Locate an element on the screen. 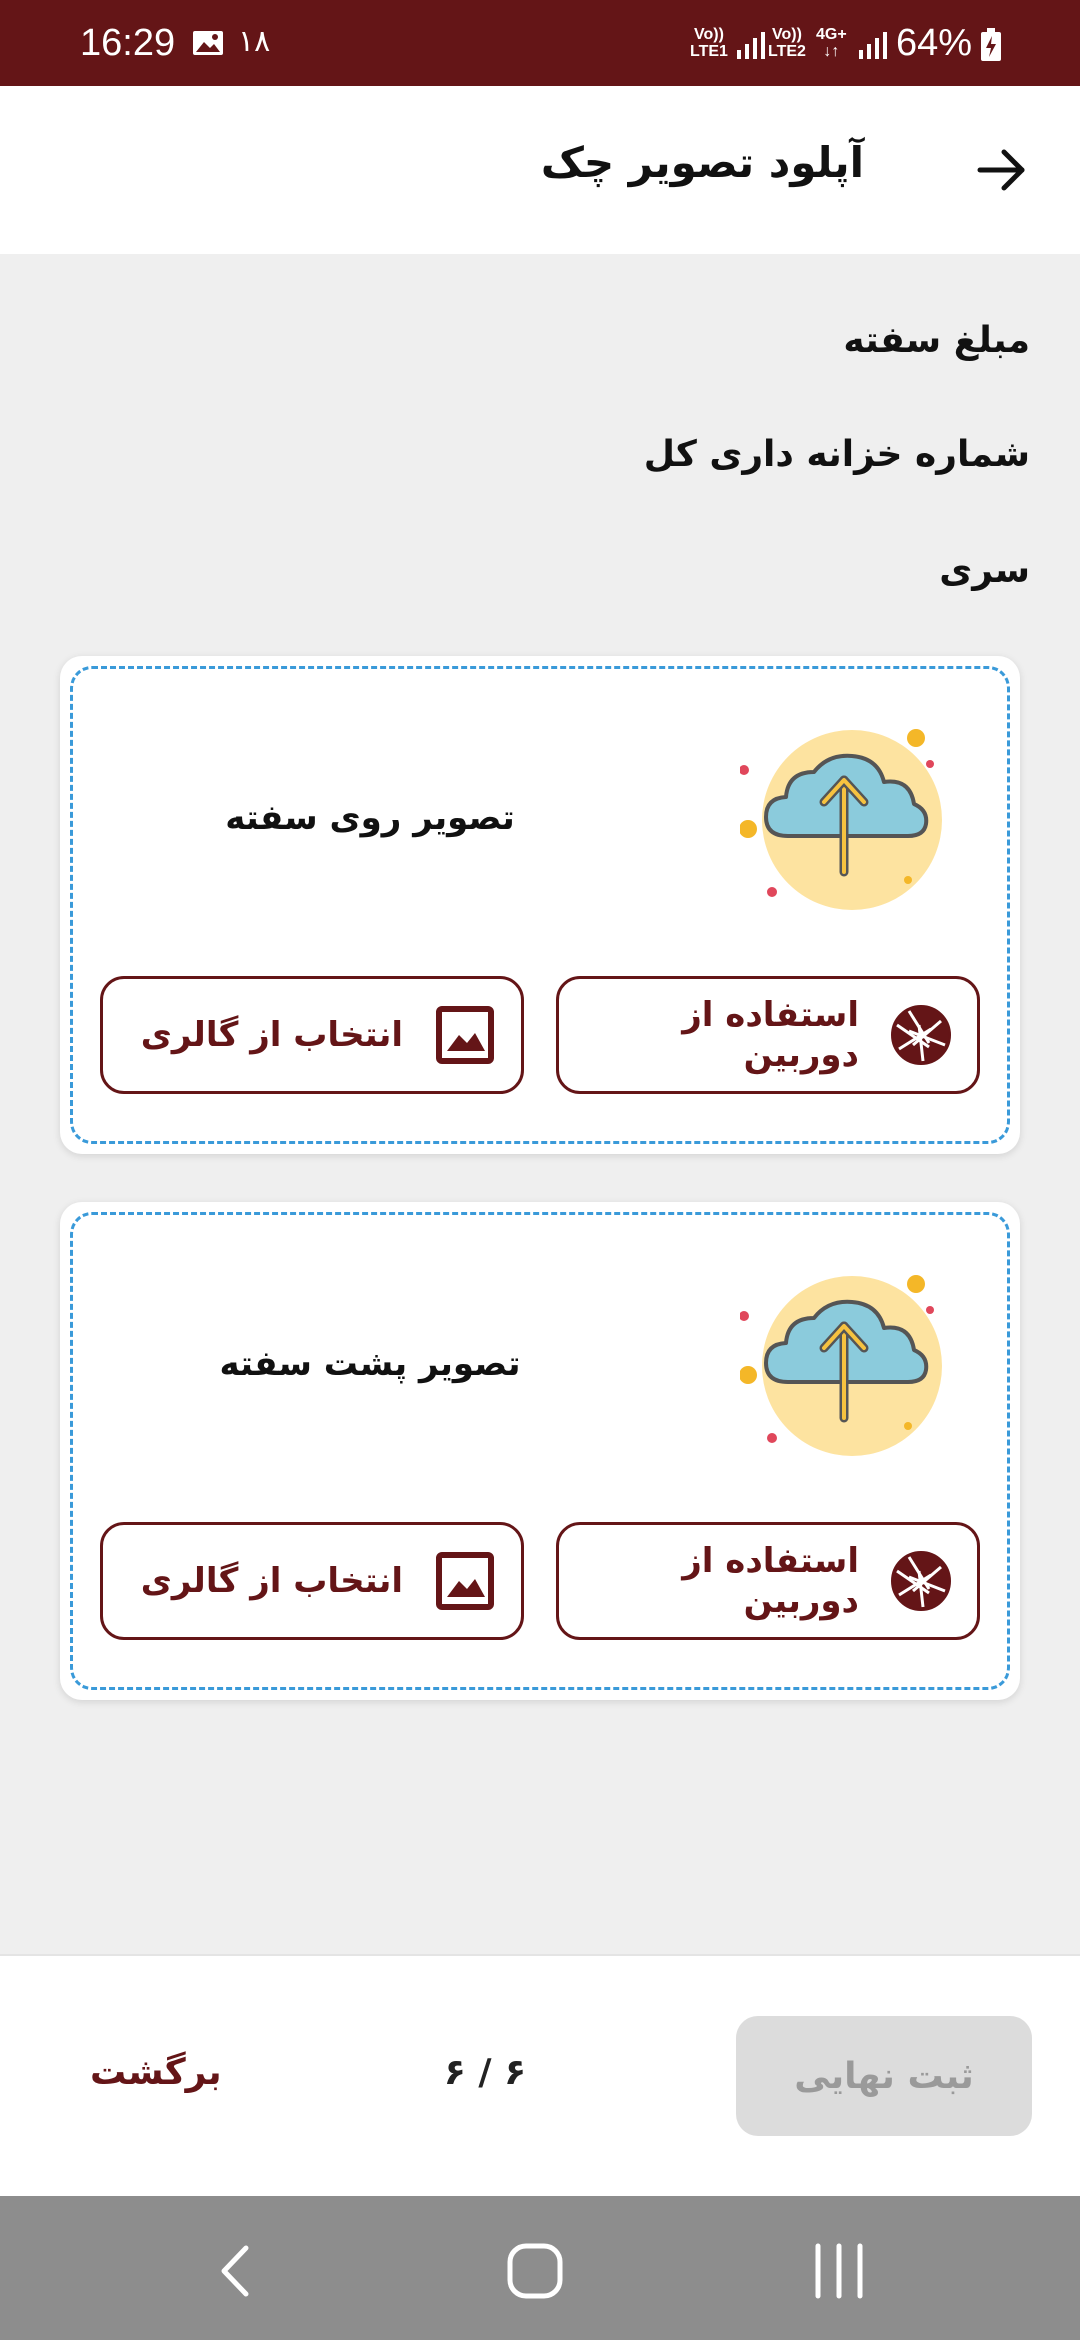 This screenshot has height=2340, width=1080. nav-home-icon is located at coordinates (535, 2271).